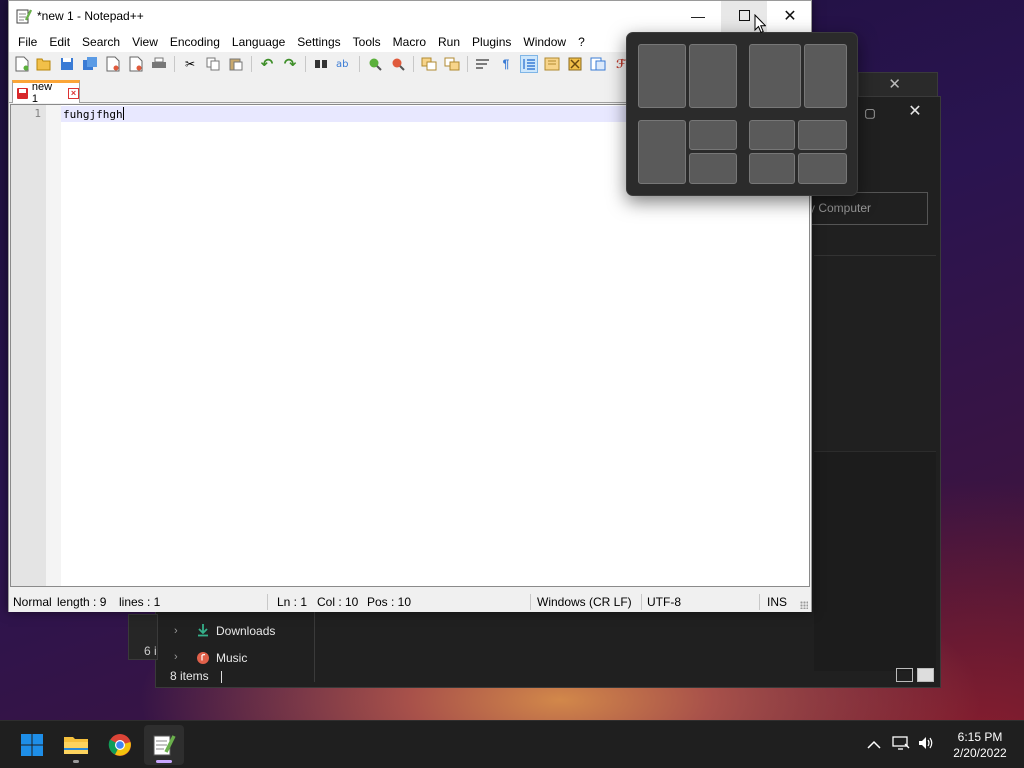  What do you see at coordinates (822, 135) in the screenshot?
I see `snap-layout-quad-top-right` at bounding box center [822, 135].